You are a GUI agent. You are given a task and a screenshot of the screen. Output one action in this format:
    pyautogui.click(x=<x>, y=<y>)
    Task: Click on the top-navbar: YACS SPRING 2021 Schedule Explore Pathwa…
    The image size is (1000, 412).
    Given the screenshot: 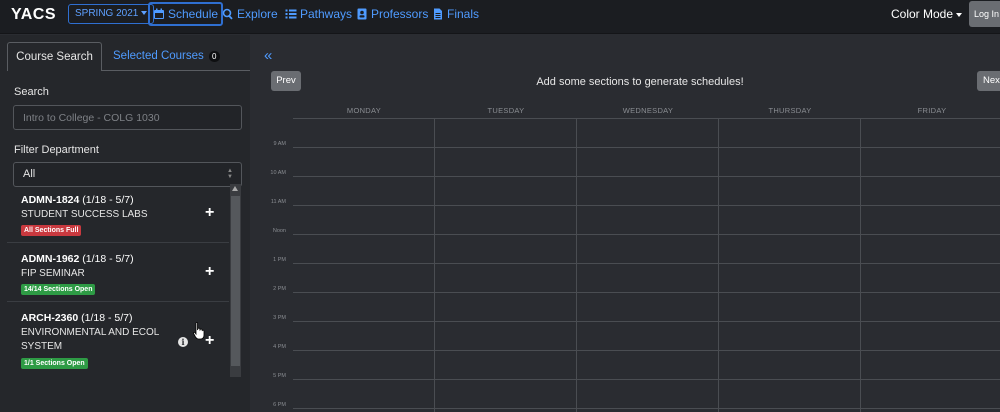 What is the action you would take?
    pyautogui.click(x=500, y=17)
    